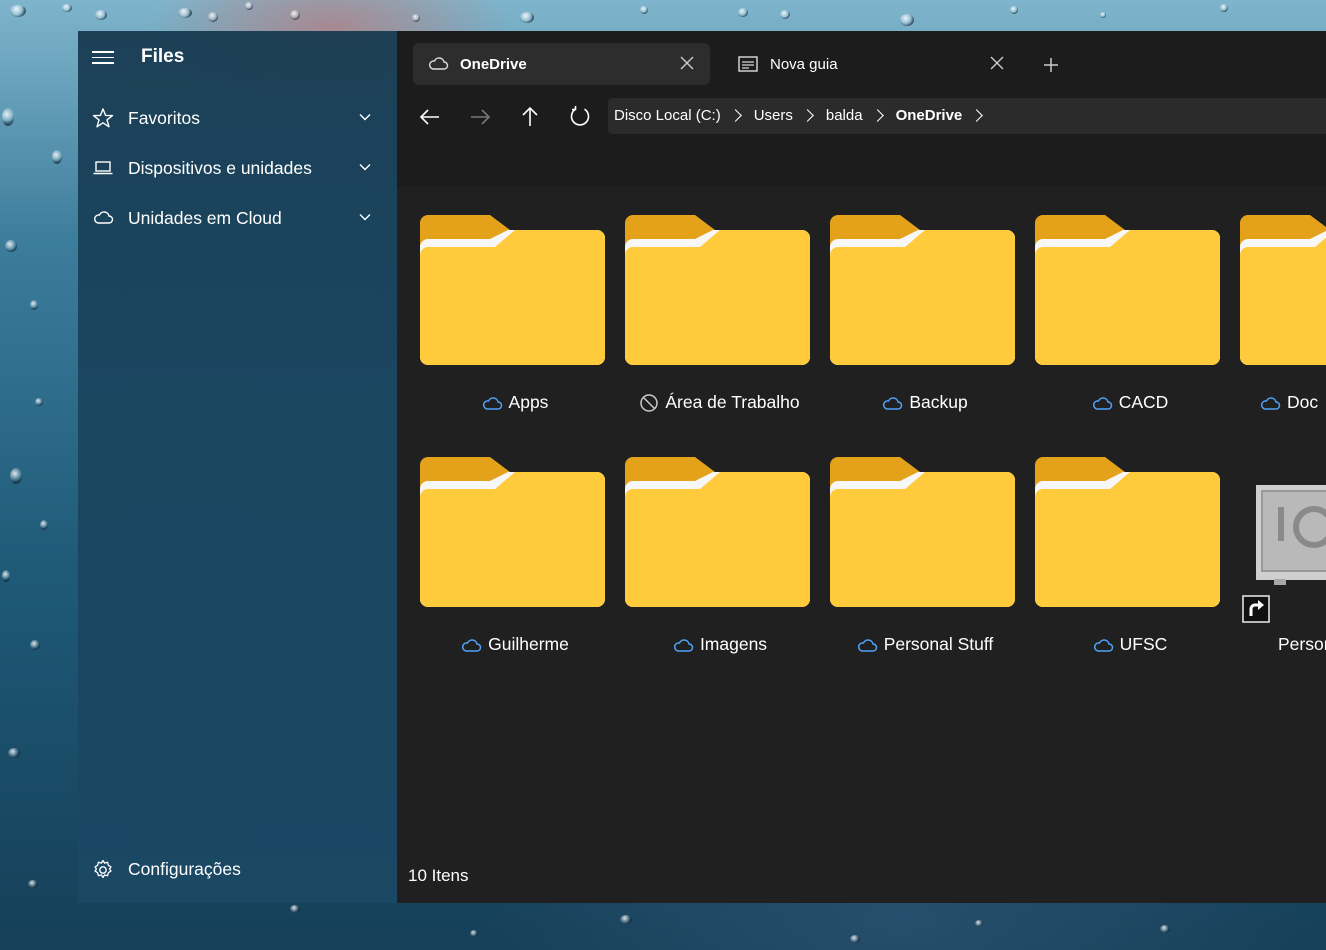 Image resolution: width=1326 pixels, height=950 pixels. Describe the element at coordinates (929, 115) in the screenshot. I see `breadcrumb-item: OneDrive` at that location.